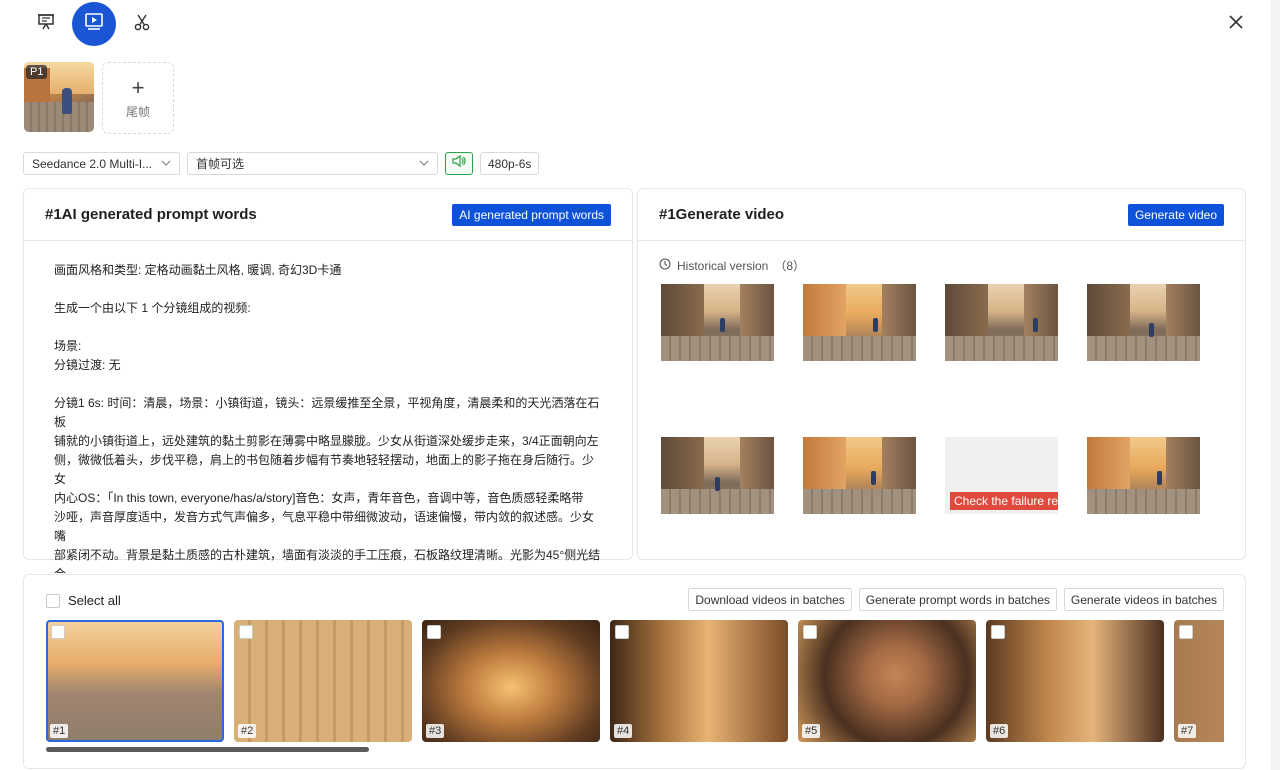  Describe the element at coordinates (99, 98) in the screenshot. I see `frame-list: P1 + 尾帧` at that location.